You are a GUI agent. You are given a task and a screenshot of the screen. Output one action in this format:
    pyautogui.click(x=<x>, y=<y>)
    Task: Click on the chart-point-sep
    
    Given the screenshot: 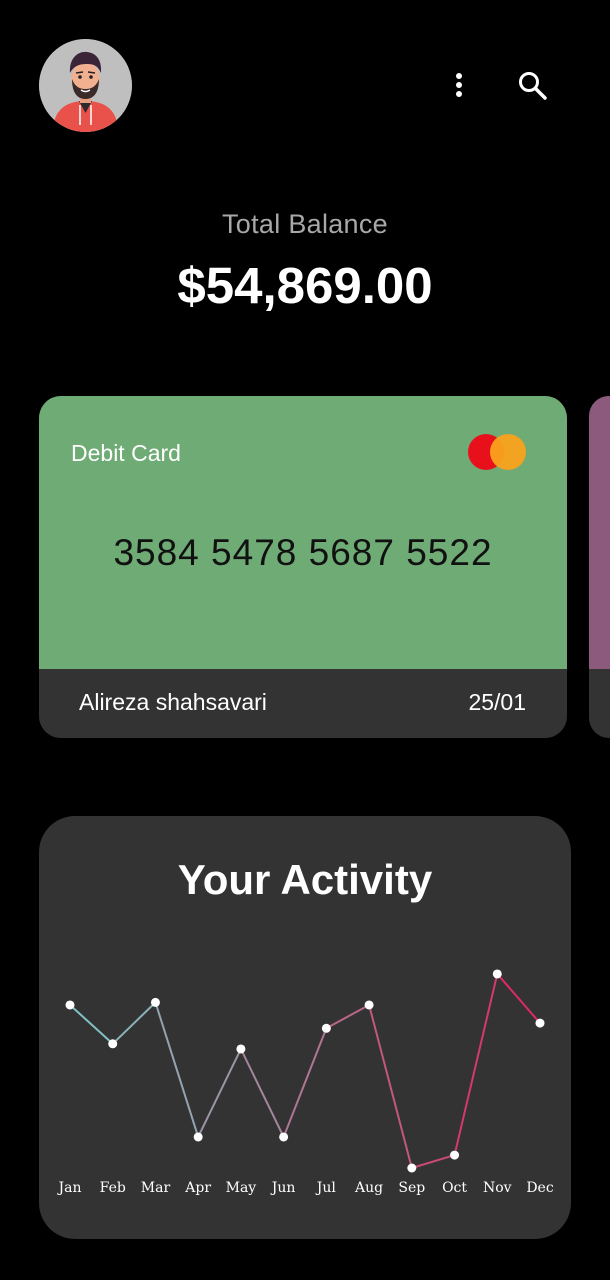 What is the action you would take?
    pyautogui.click(x=412, y=1168)
    